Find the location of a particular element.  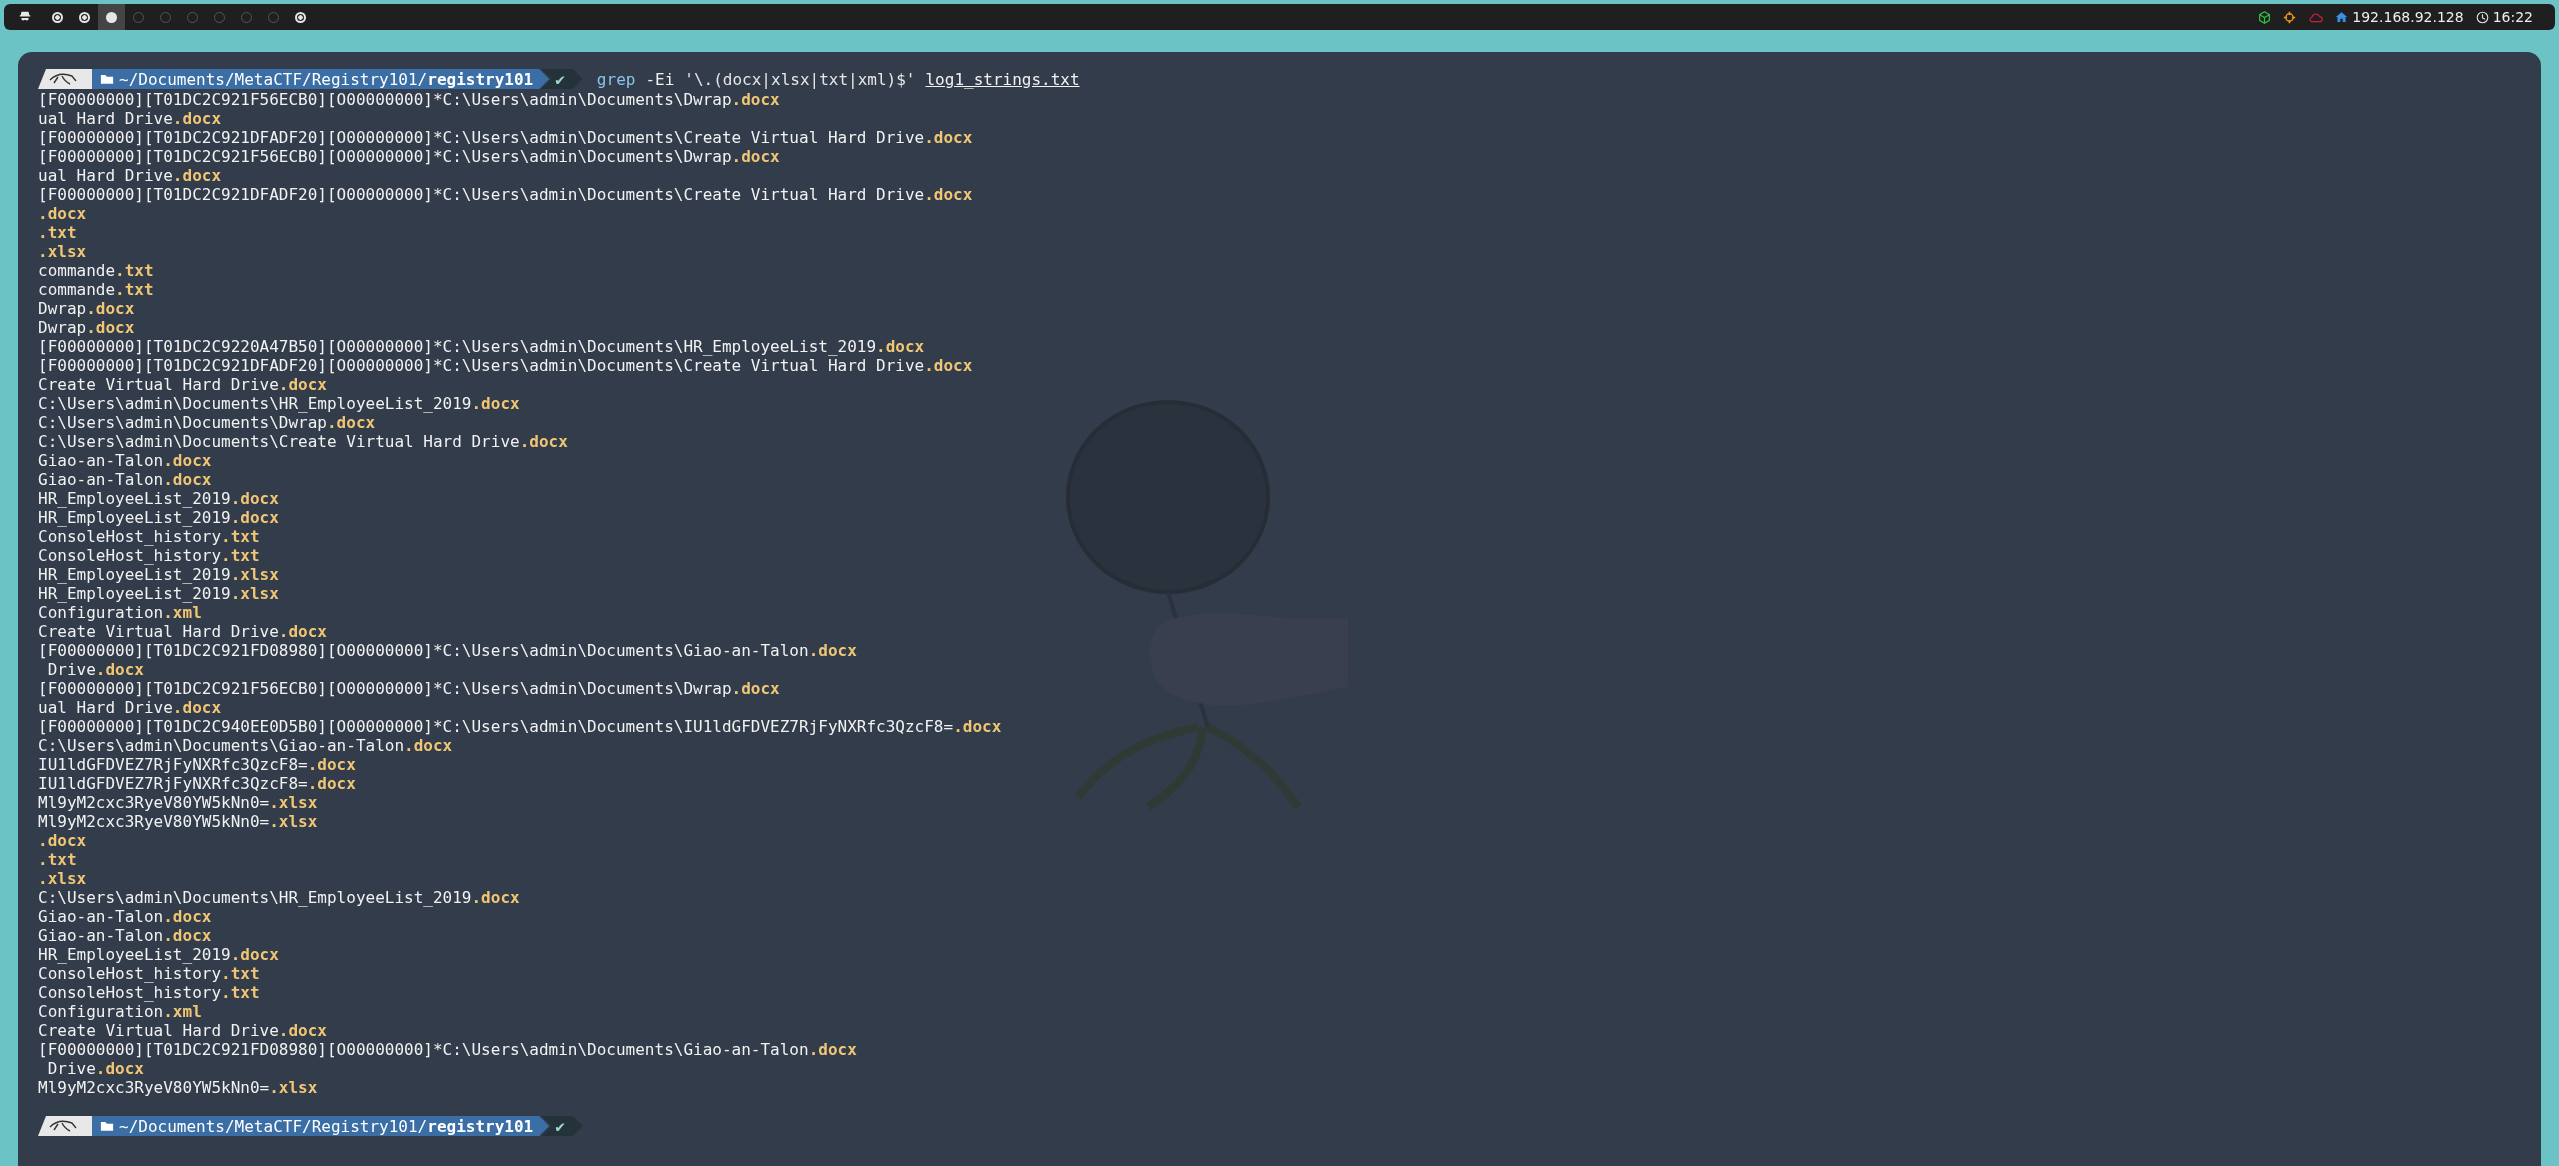

workspace-indicator is located at coordinates (111, 17).